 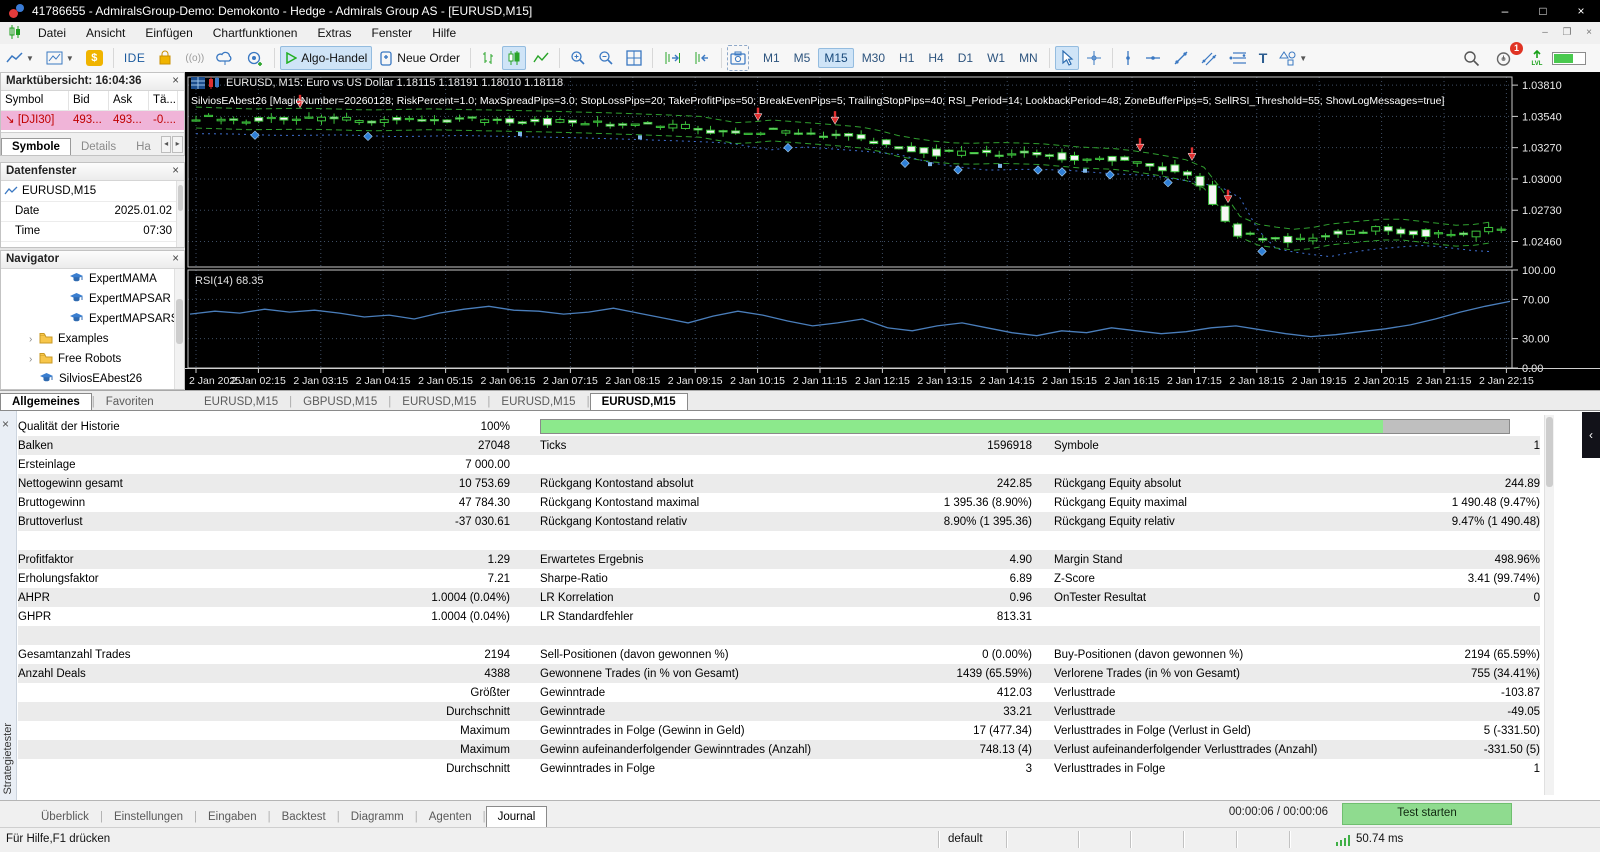 What do you see at coordinates (965, 839) in the screenshot?
I see `status-profile: default` at bounding box center [965, 839].